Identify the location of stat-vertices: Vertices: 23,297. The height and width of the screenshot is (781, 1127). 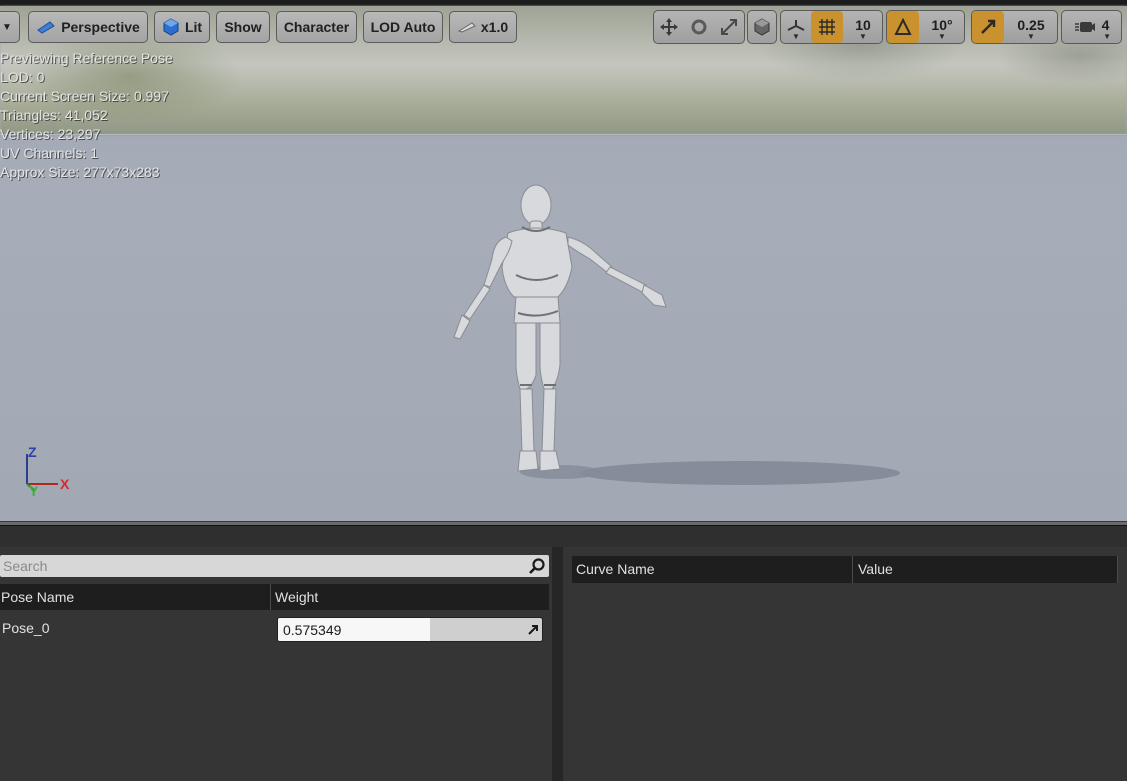
(50, 134).